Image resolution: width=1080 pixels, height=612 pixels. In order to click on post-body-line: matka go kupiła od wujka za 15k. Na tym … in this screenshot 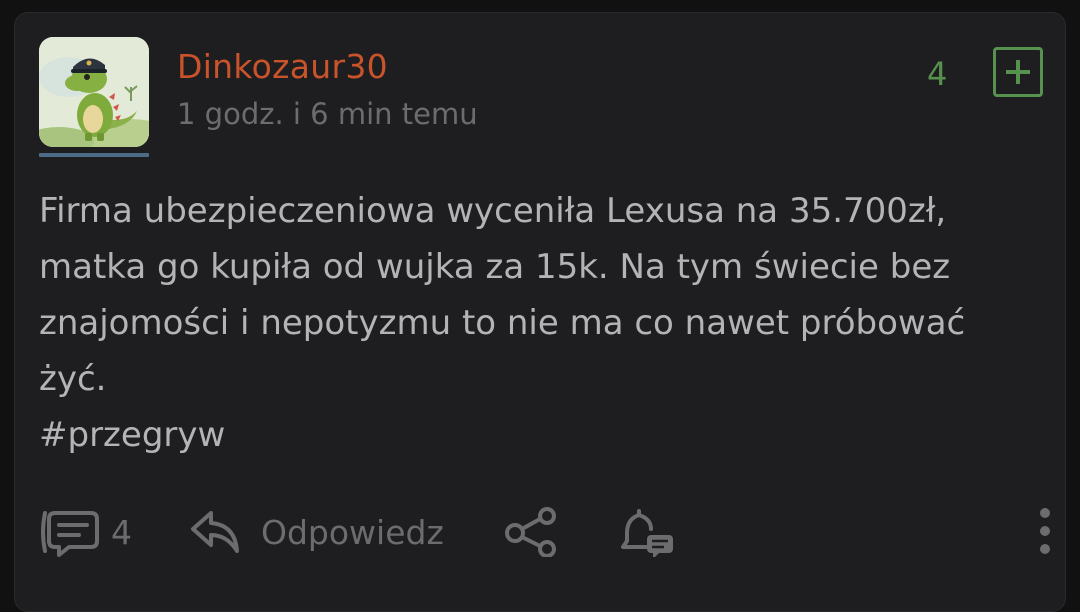, I will do `click(495, 267)`.